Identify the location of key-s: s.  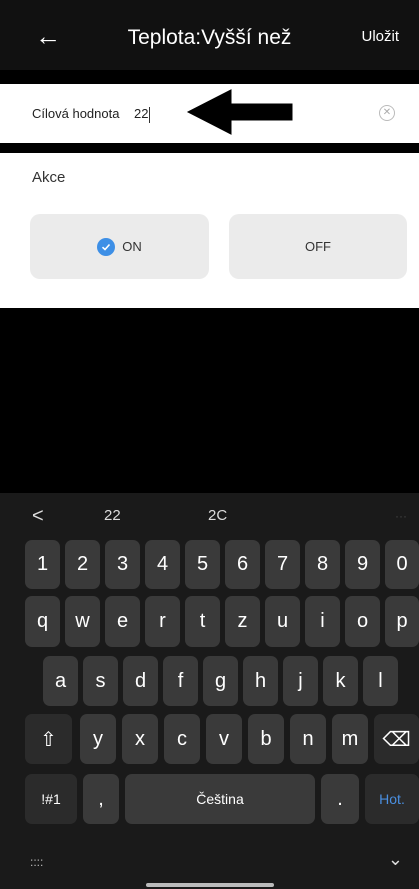
(100, 681).